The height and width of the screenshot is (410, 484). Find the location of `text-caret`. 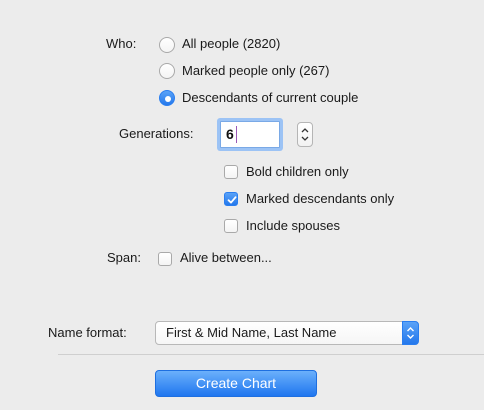

text-caret is located at coordinates (236, 134).